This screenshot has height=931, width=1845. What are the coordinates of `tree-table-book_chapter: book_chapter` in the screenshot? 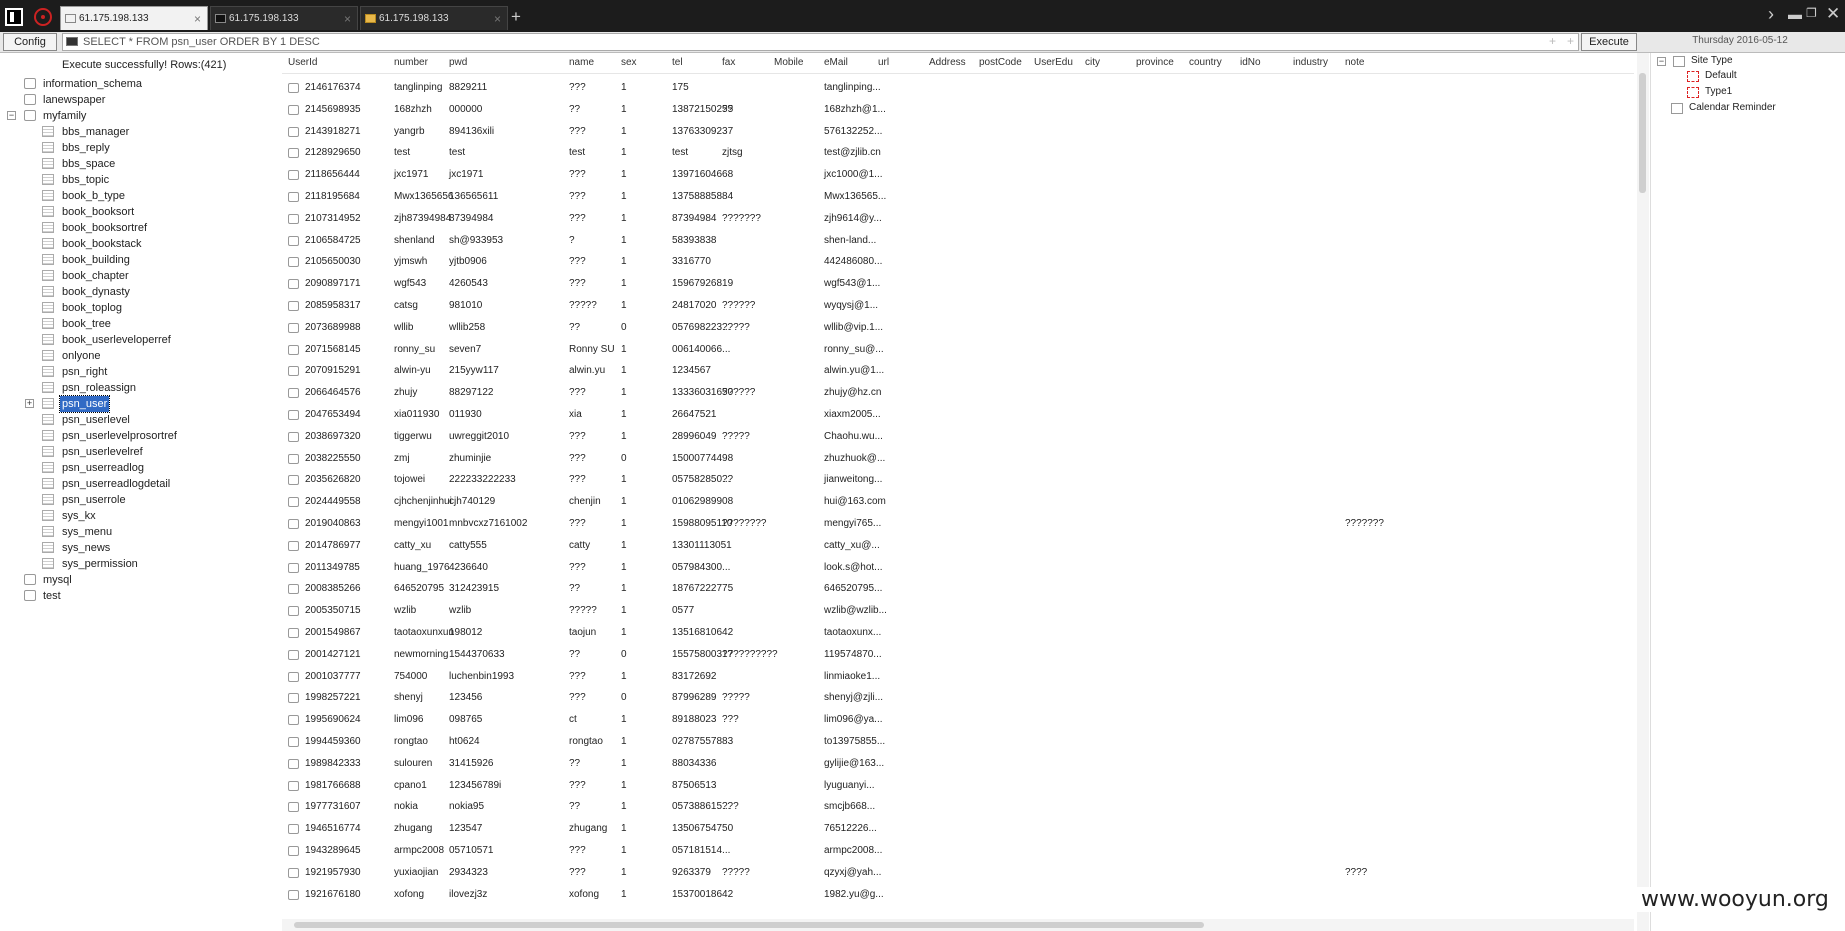 It's located at (140, 276).